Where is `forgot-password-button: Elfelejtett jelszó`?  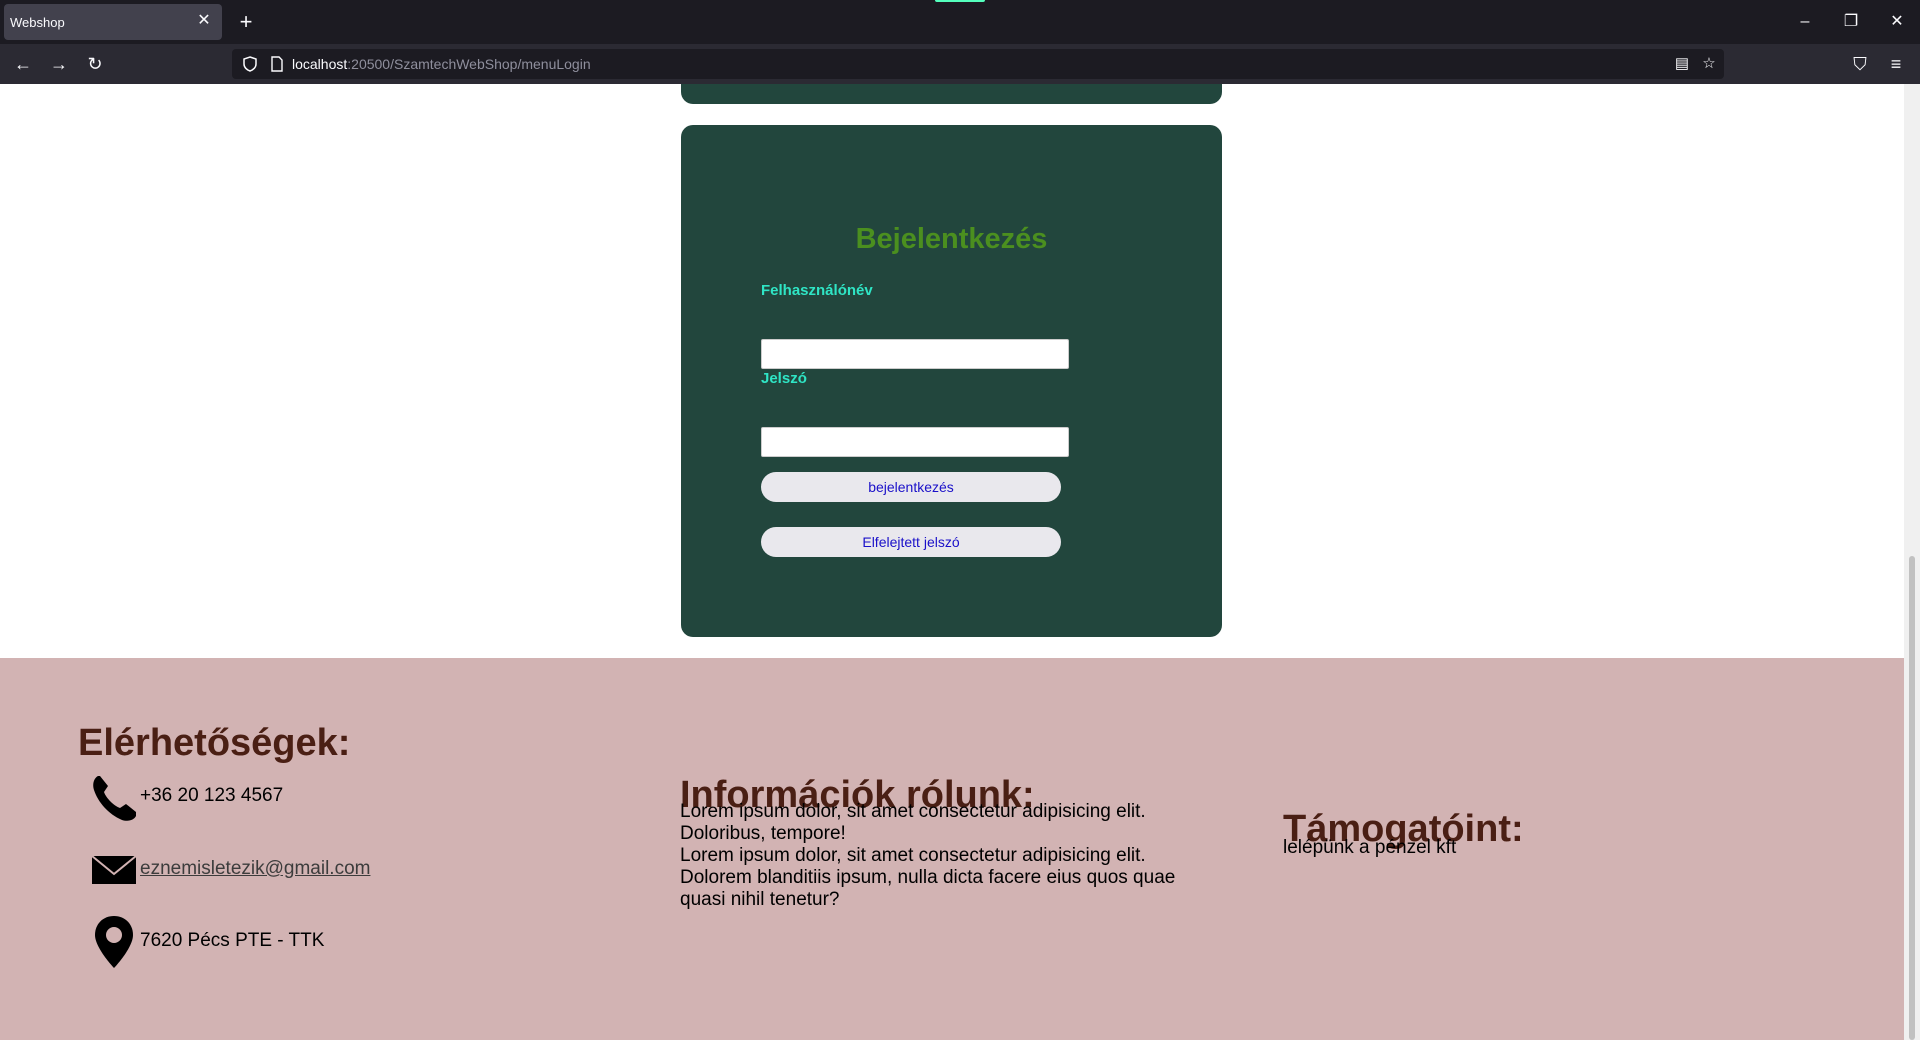
forgot-password-button: Elfelejtett jelszó is located at coordinates (911, 542).